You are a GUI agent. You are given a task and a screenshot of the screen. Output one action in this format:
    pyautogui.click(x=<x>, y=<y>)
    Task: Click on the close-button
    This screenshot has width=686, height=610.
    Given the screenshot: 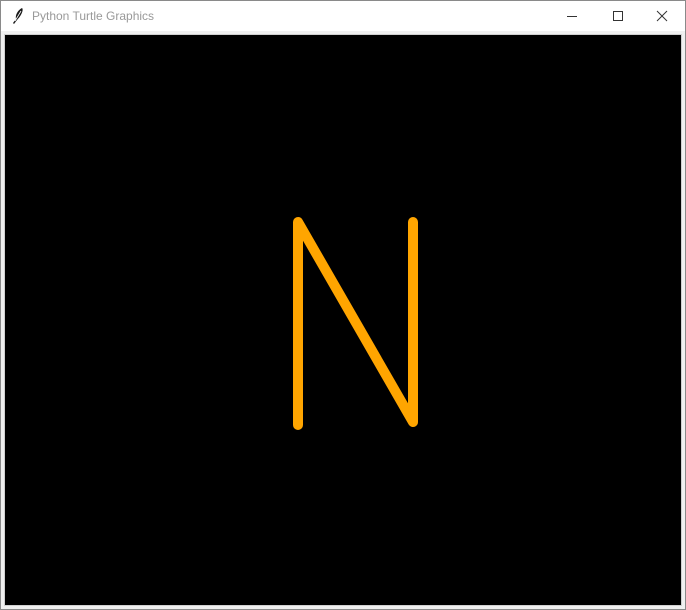 What is the action you would take?
    pyautogui.click(x=662, y=16)
    